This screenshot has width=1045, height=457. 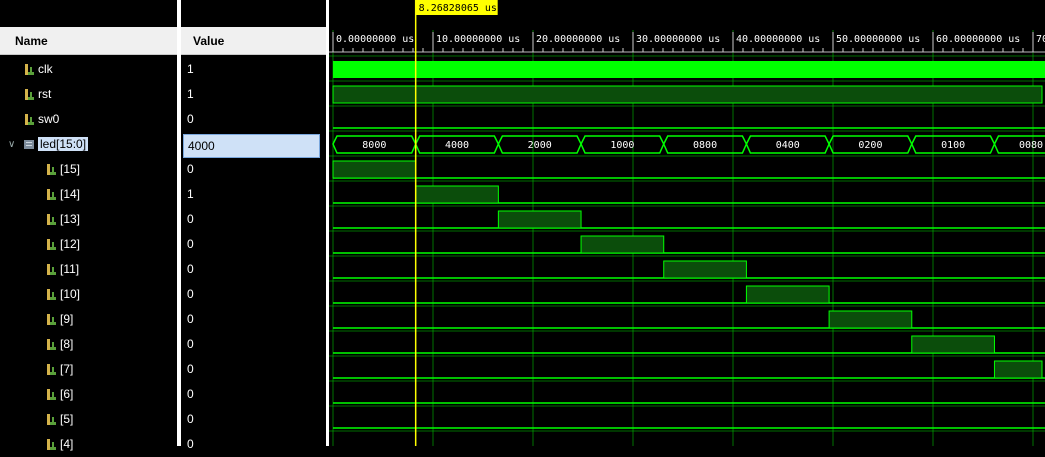 What do you see at coordinates (253, 223) in the screenshot?
I see `signal-values-panel: Value` at bounding box center [253, 223].